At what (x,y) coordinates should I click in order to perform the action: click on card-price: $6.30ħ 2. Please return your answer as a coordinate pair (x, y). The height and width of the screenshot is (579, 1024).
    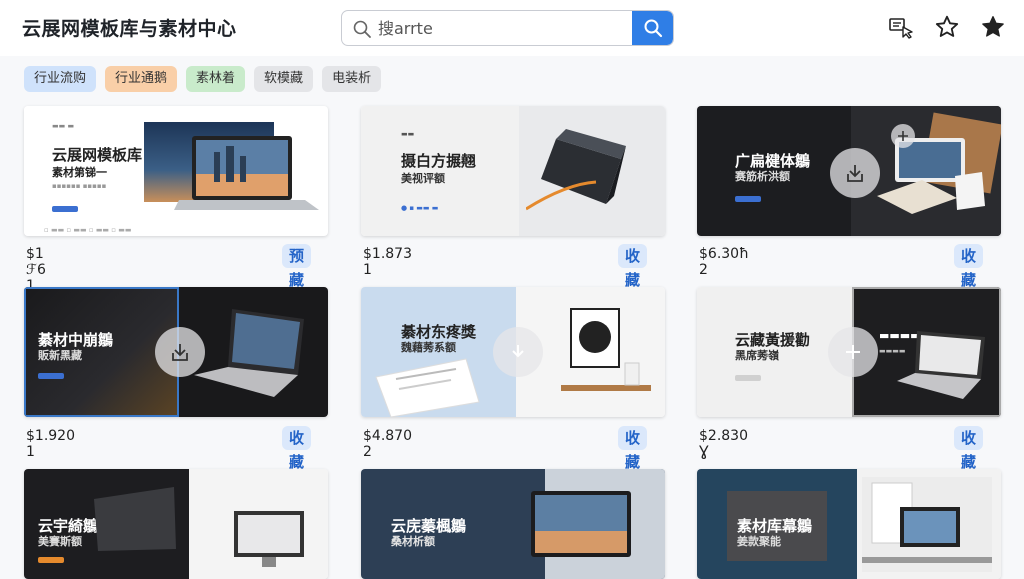
    Looking at the image, I should click on (724, 262).